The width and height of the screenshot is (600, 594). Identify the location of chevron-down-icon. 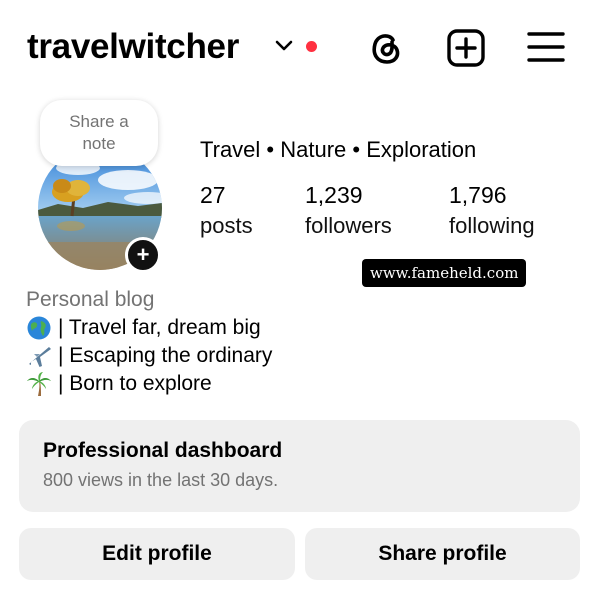
(284, 46).